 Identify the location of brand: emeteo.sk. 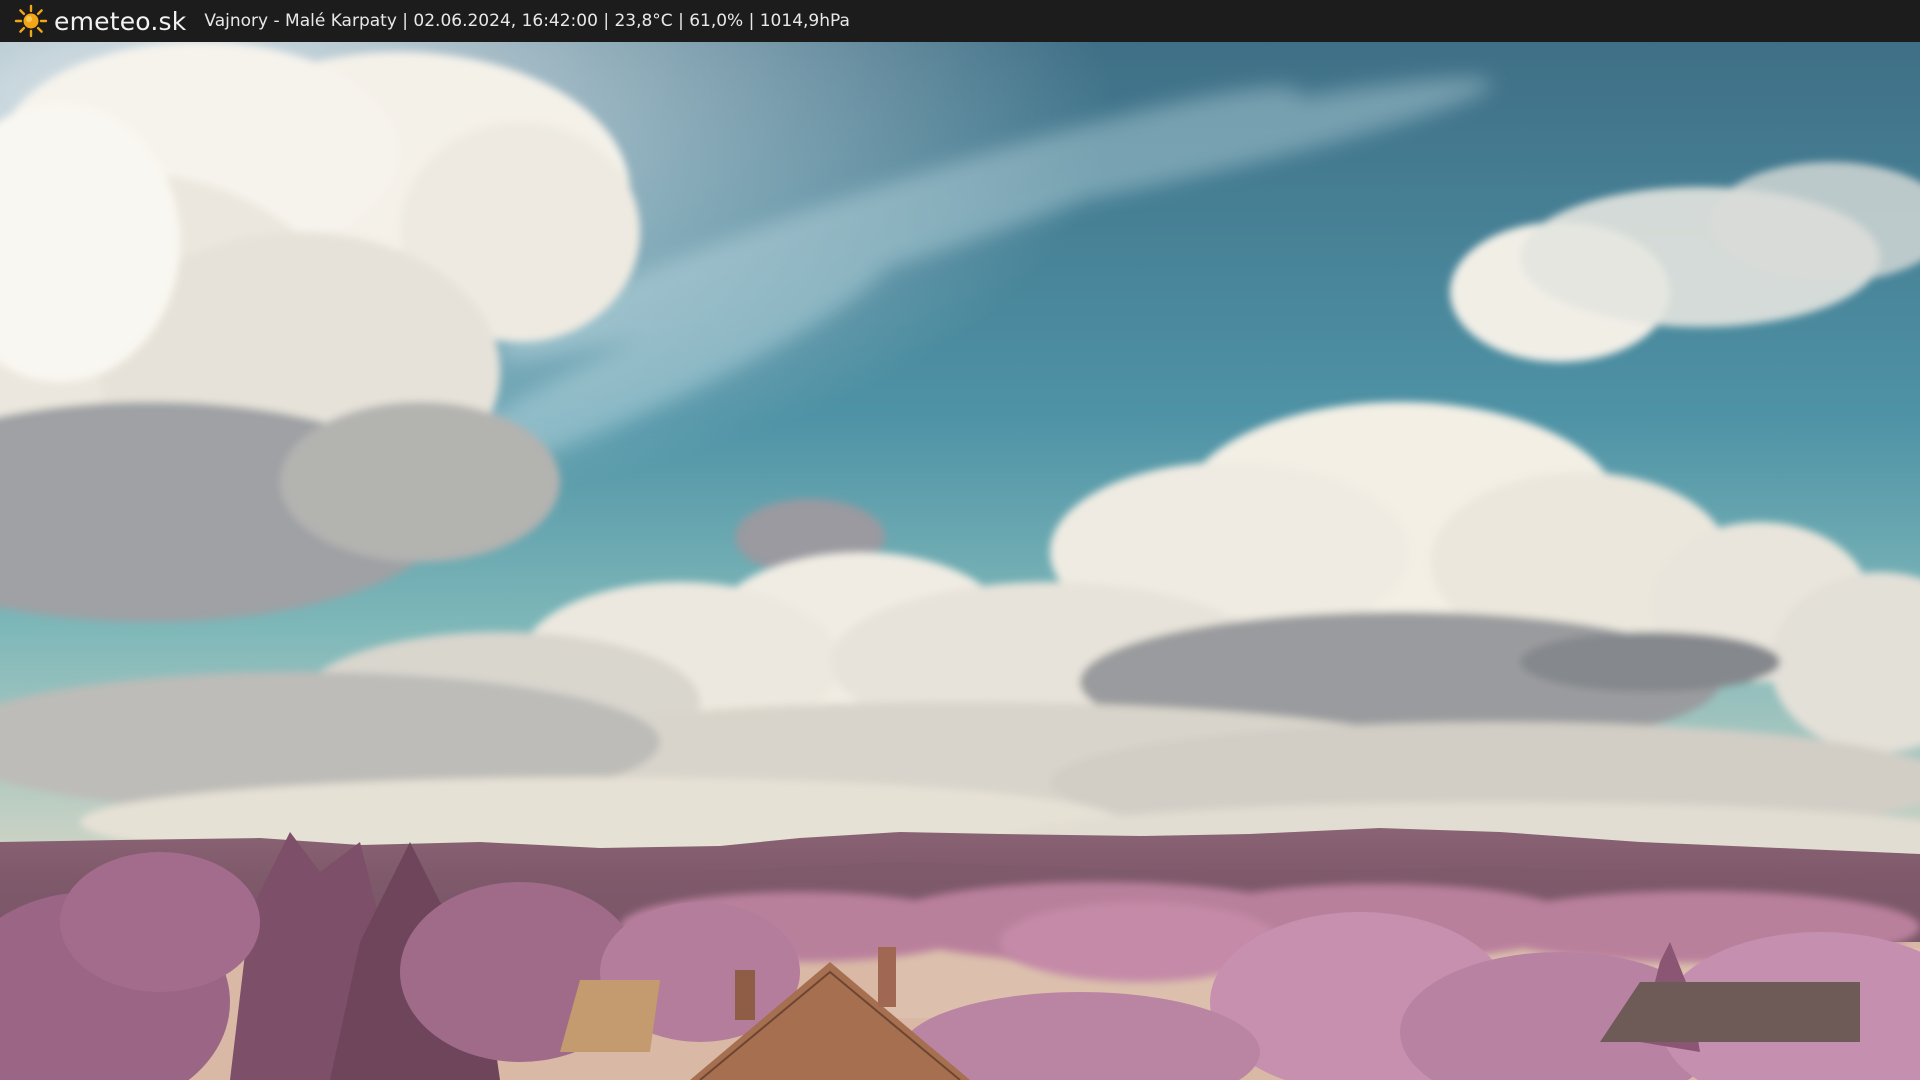
(100, 21).